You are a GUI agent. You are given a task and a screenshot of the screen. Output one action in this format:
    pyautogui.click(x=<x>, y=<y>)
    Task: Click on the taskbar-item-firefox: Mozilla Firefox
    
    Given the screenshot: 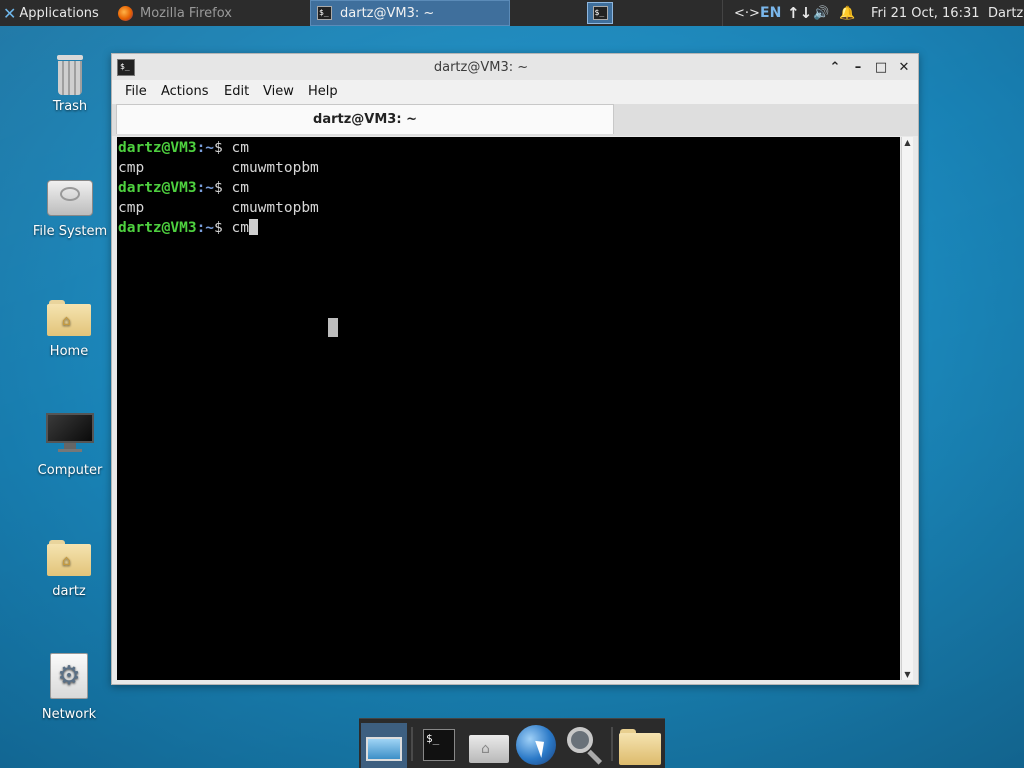 What is the action you would take?
    pyautogui.click(x=210, y=13)
    